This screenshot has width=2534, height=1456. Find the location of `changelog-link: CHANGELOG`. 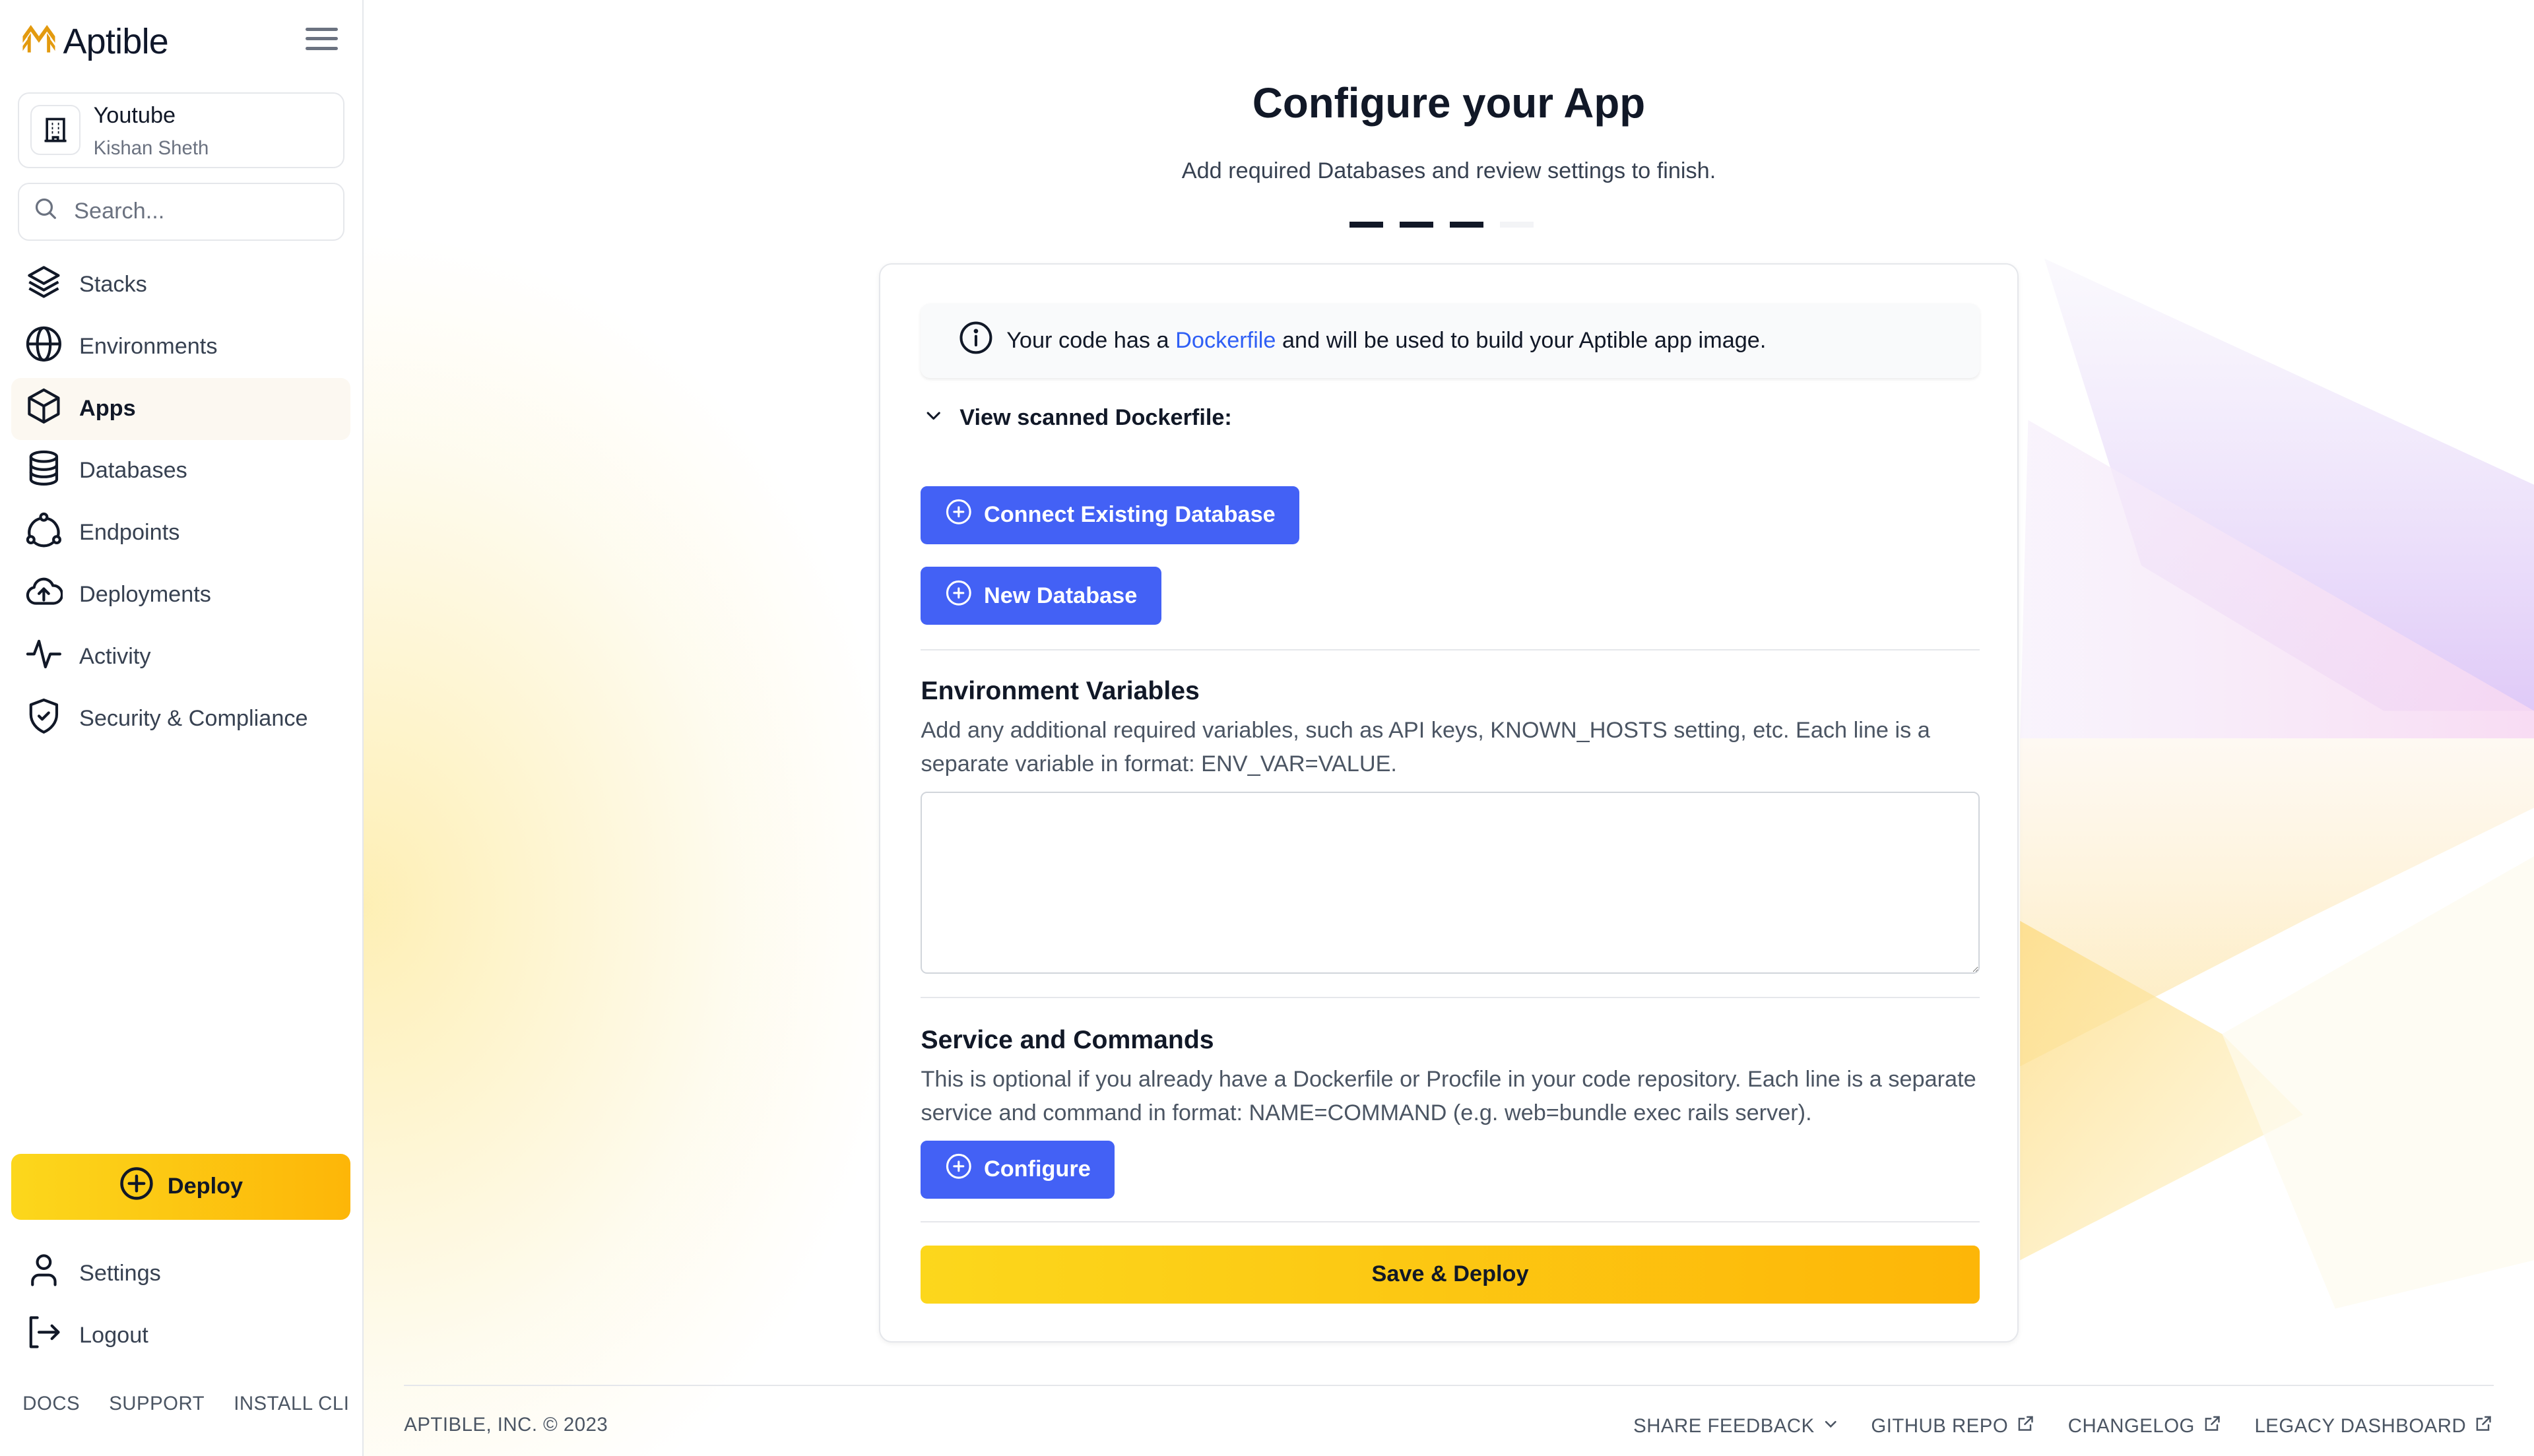

changelog-link: CHANGELOG is located at coordinates (2145, 1426).